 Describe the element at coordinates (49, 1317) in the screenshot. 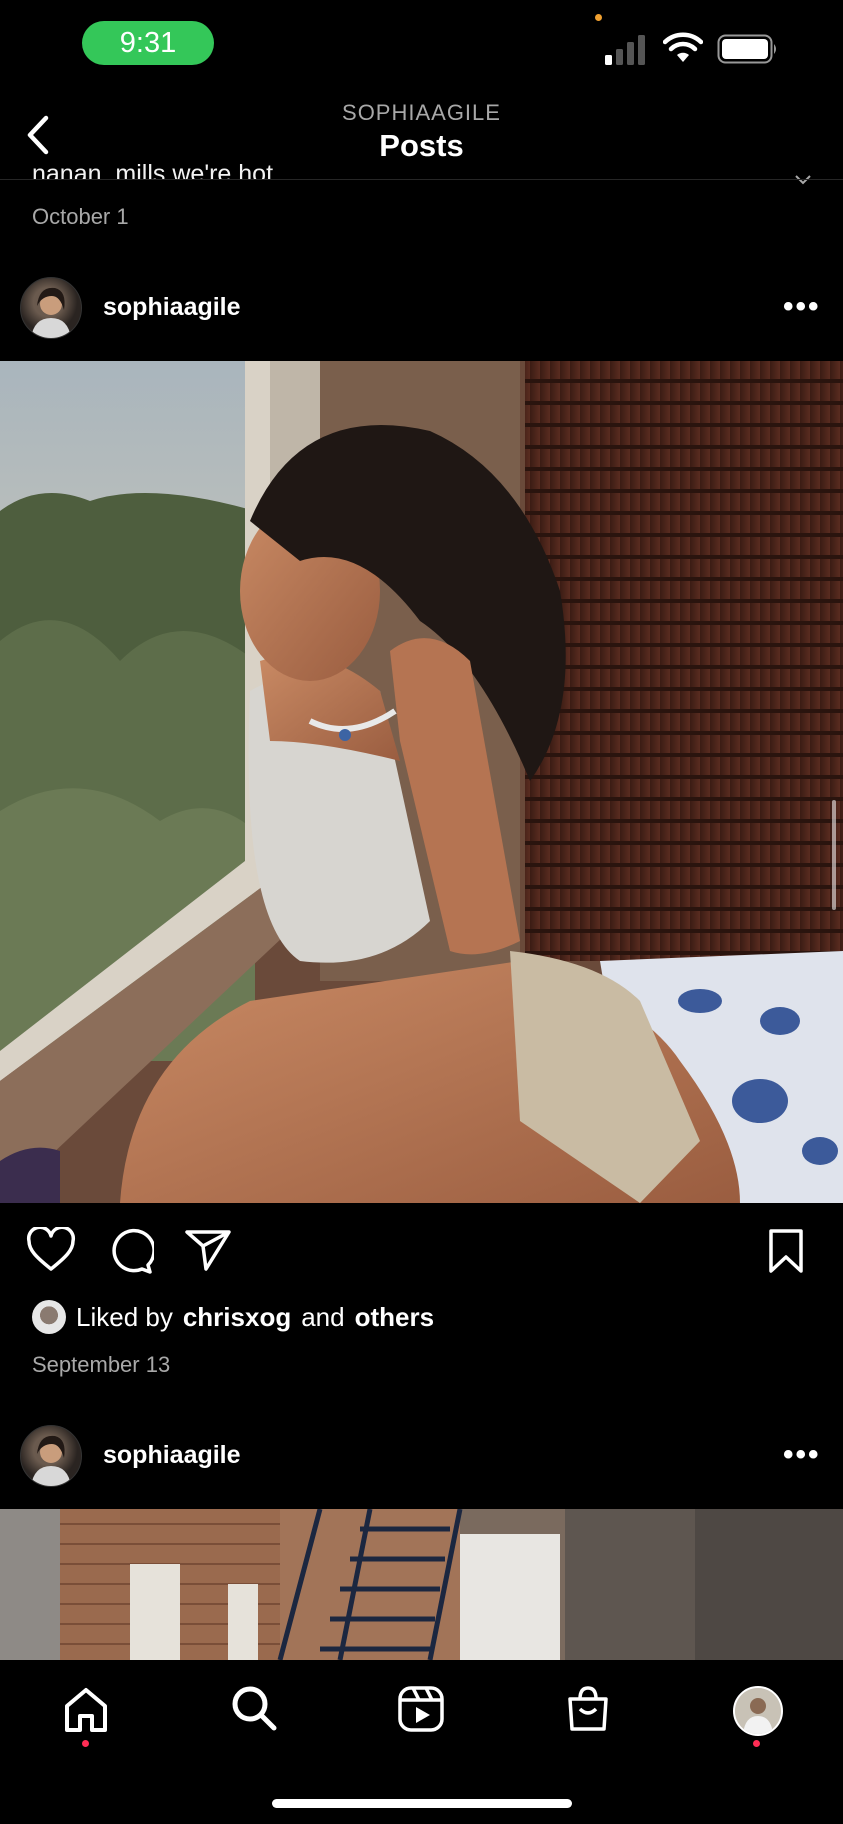

I see `liker-avatar` at that location.